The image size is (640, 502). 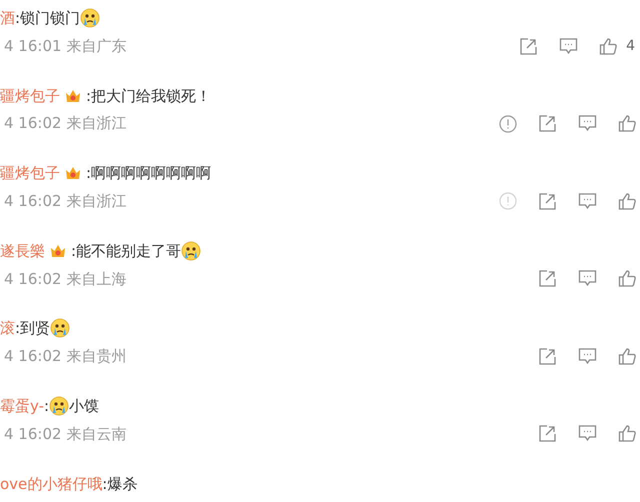 What do you see at coordinates (84, 406) in the screenshot?
I see `comment-text: 小馍` at bounding box center [84, 406].